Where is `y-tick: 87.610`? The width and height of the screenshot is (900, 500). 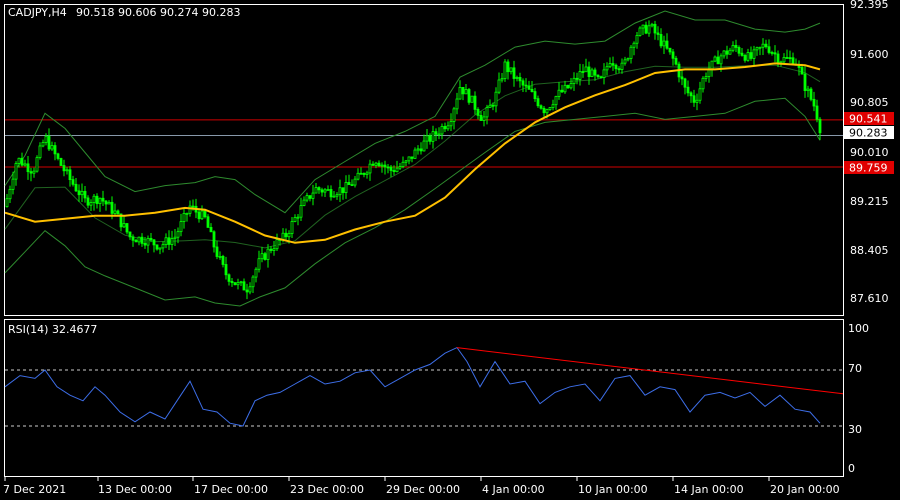
y-tick: 87.610 is located at coordinates (869, 298).